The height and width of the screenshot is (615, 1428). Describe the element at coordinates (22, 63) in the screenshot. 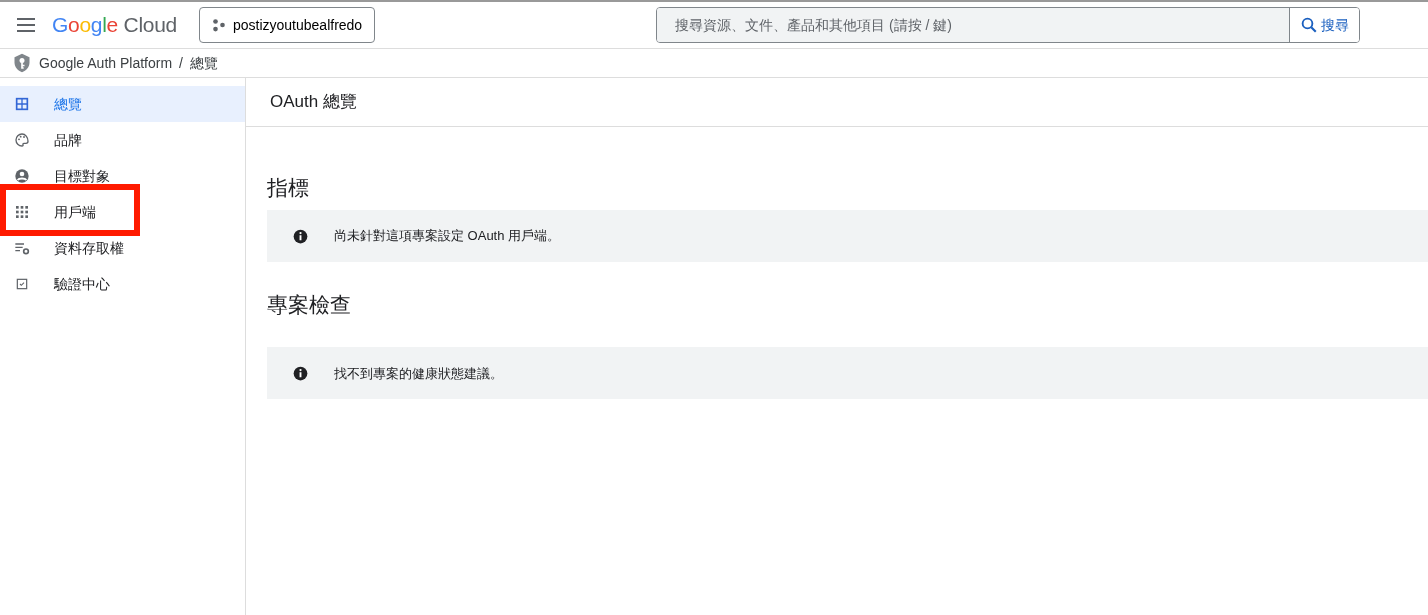

I see `shield-key-icon` at that location.